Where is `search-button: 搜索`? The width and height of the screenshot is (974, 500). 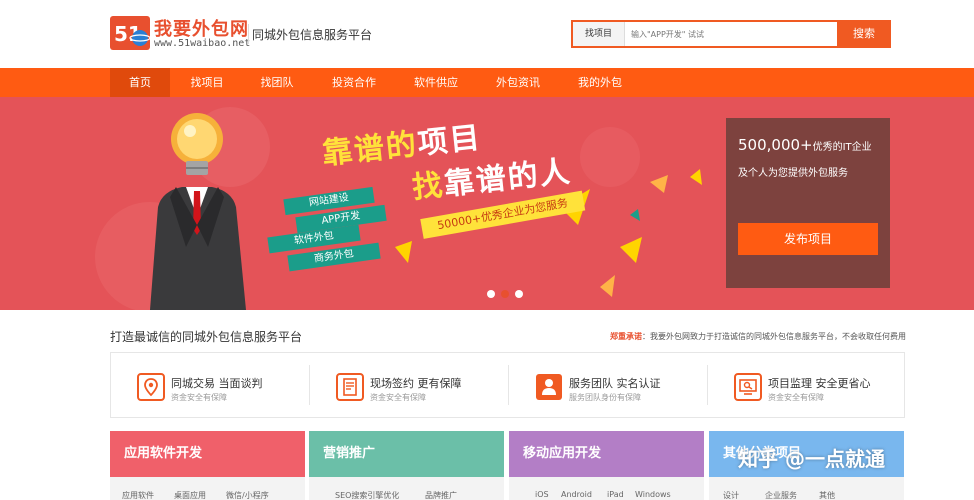 search-button: 搜索 is located at coordinates (864, 34).